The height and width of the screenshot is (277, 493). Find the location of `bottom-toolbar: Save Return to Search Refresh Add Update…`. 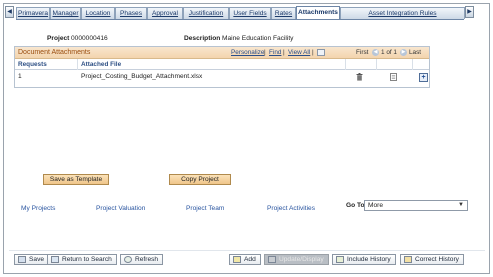

bottom-toolbar: Save Return to Search Refresh Add Update… is located at coordinates (247, 258).